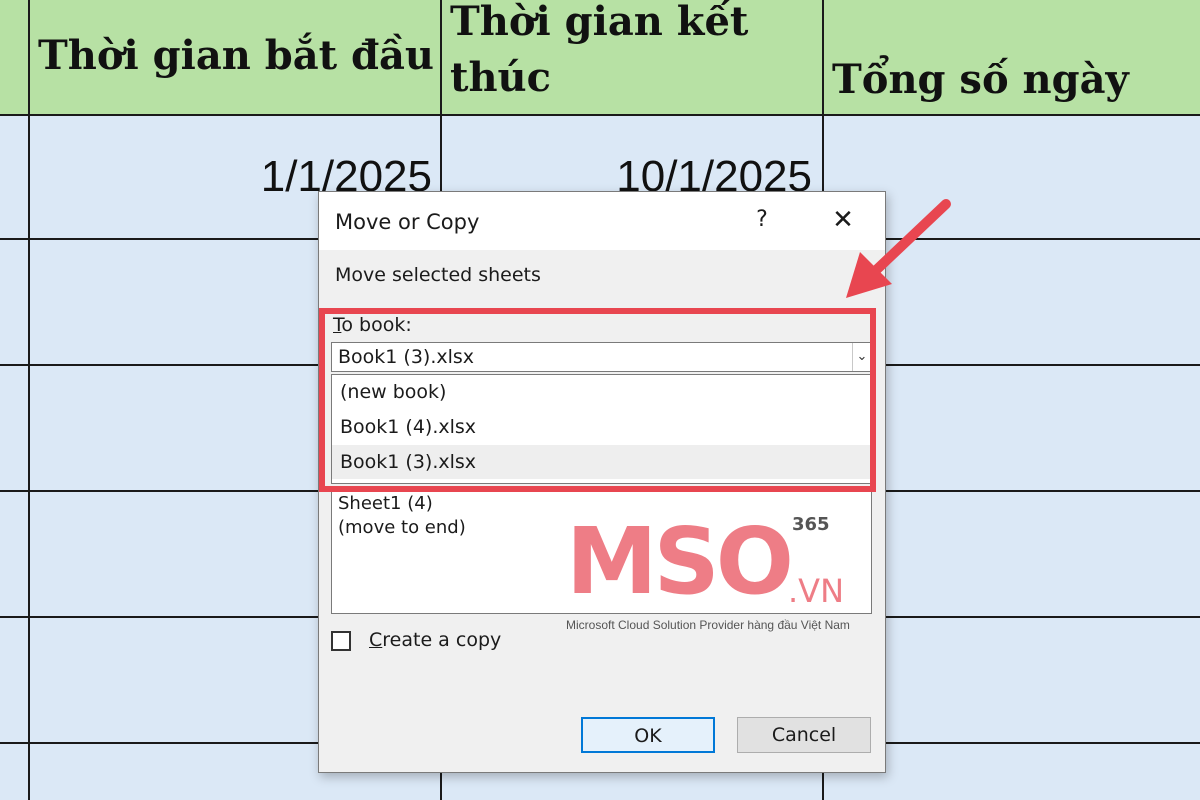  Describe the element at coordinates (601, 462) in the screenshot. I see `dropdown-option-book1-3: Book1 (3).xlsx` at that location.